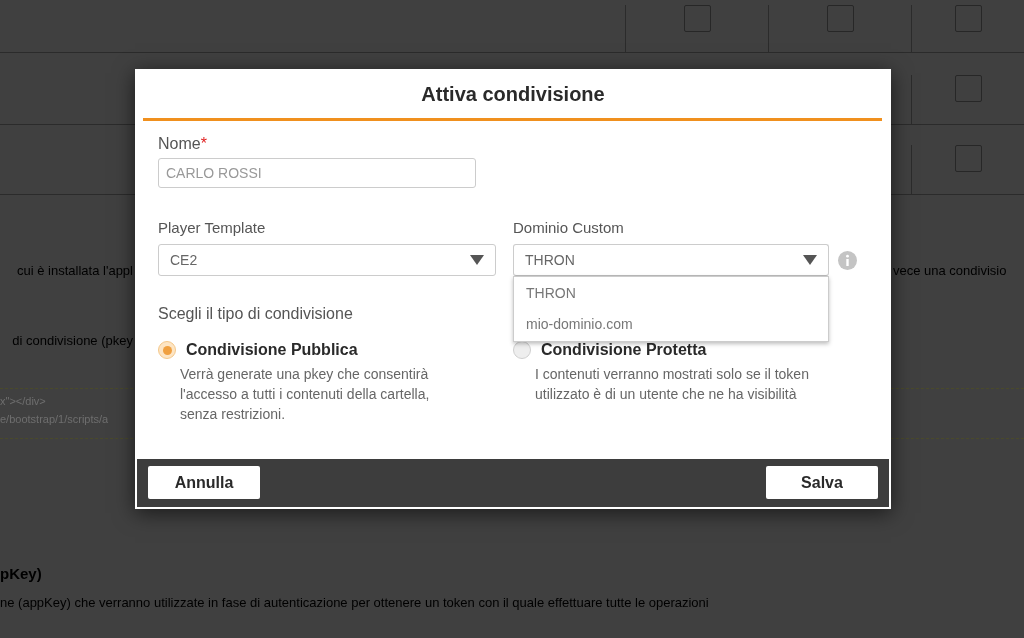 Image resolution: width=1024 pixels, height=638 pixels. I want to click on field-label: Nome*, so click(183, 144).